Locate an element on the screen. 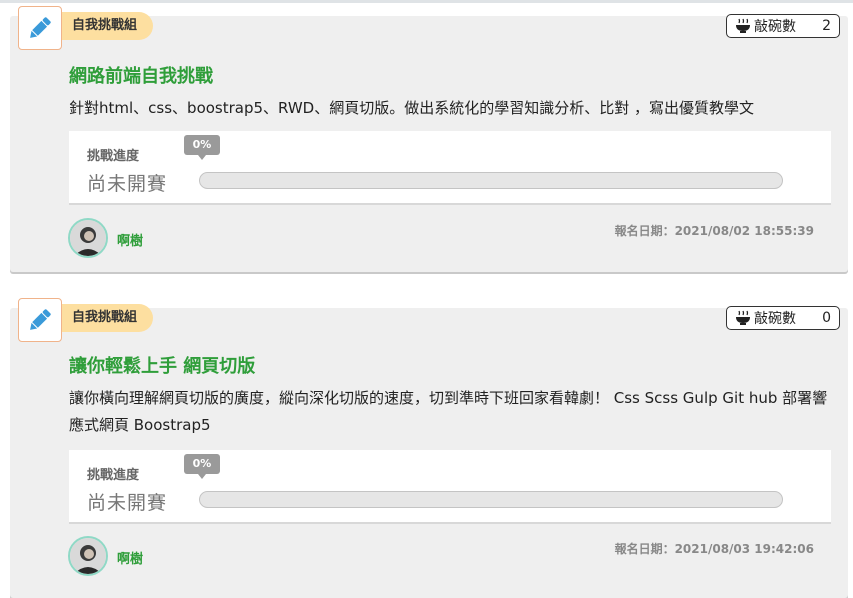  top-divider is located at coordinates (426, 1).